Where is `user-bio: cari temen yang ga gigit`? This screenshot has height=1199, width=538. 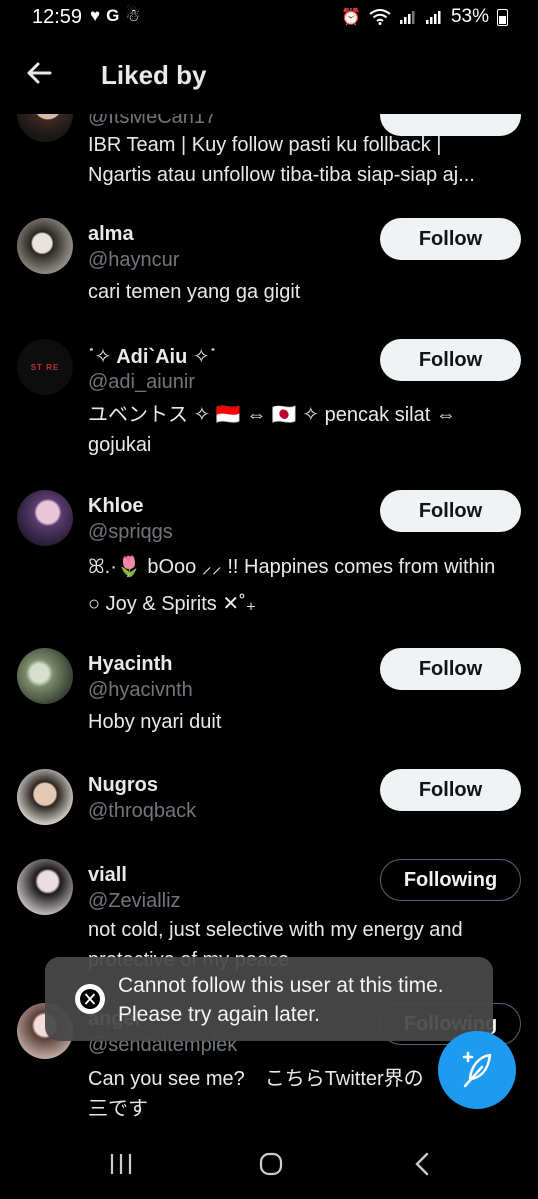
user-bio: cari temen yang ga gigit is located at coordinates (194, 292).